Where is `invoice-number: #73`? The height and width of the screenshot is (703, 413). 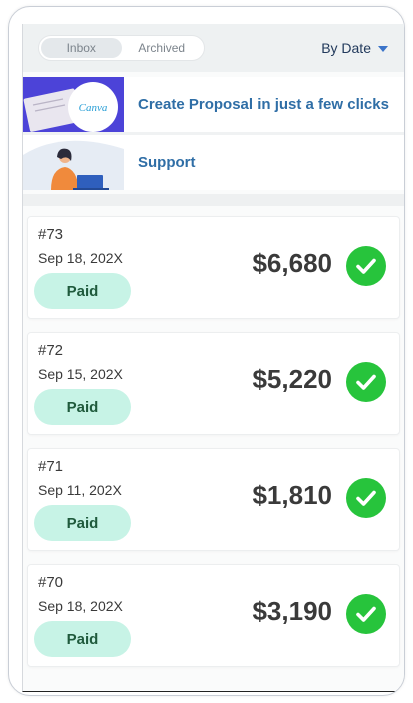 invoice-number: #73 is located at coordinates (51, 234).